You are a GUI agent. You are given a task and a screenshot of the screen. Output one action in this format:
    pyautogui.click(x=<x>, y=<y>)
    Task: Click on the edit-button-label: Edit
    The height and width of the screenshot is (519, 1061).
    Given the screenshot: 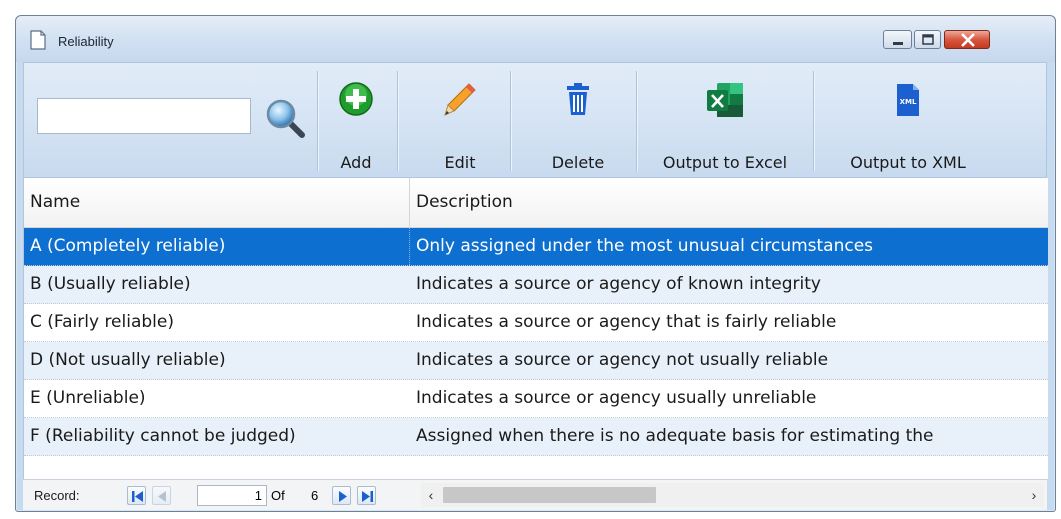 What is the action you would take?
    pyautogui.click(x=460, y=162)
    